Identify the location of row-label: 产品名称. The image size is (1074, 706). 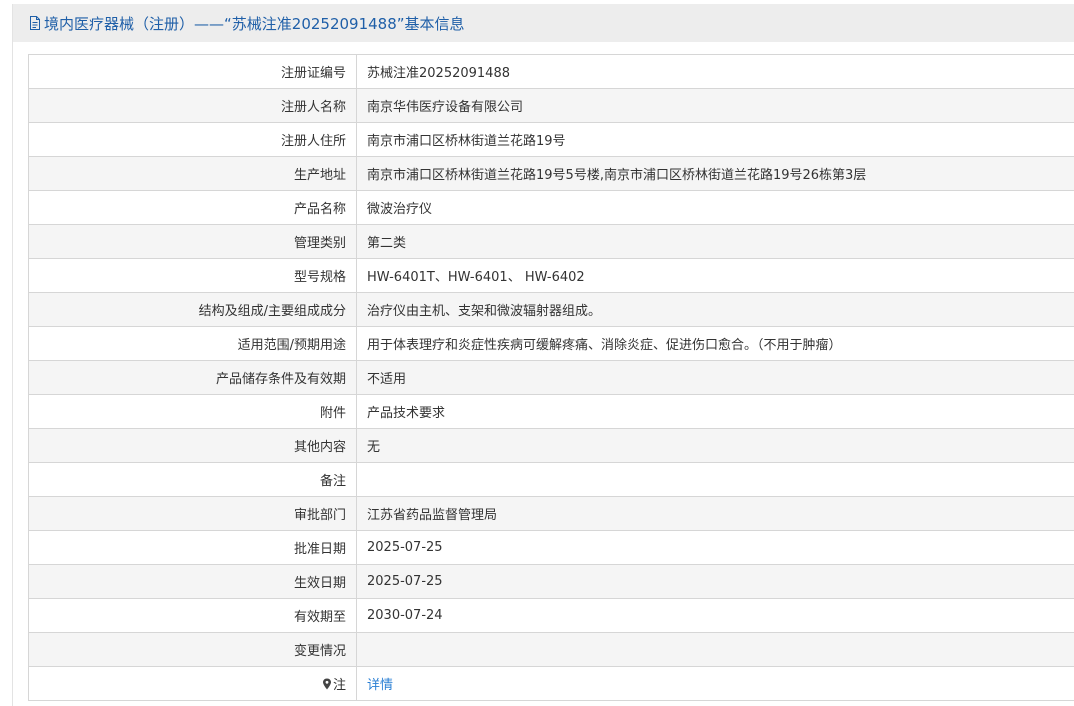
(192, 207).